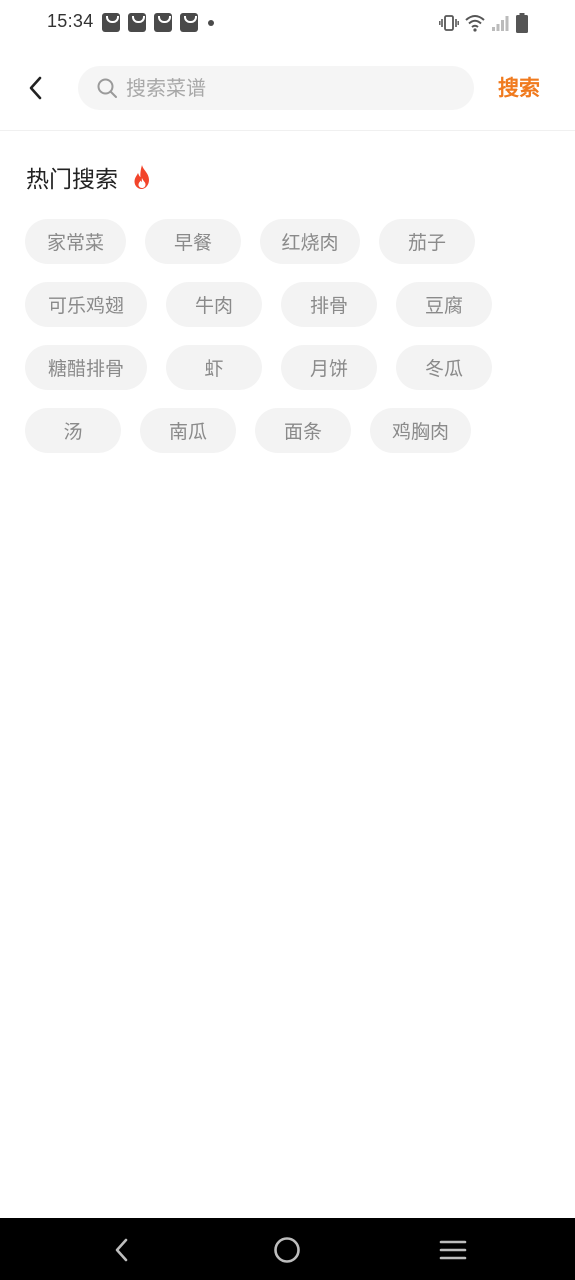 This screenshot has width=575, height=1280. I want to click on search-box, so click(276, 88).